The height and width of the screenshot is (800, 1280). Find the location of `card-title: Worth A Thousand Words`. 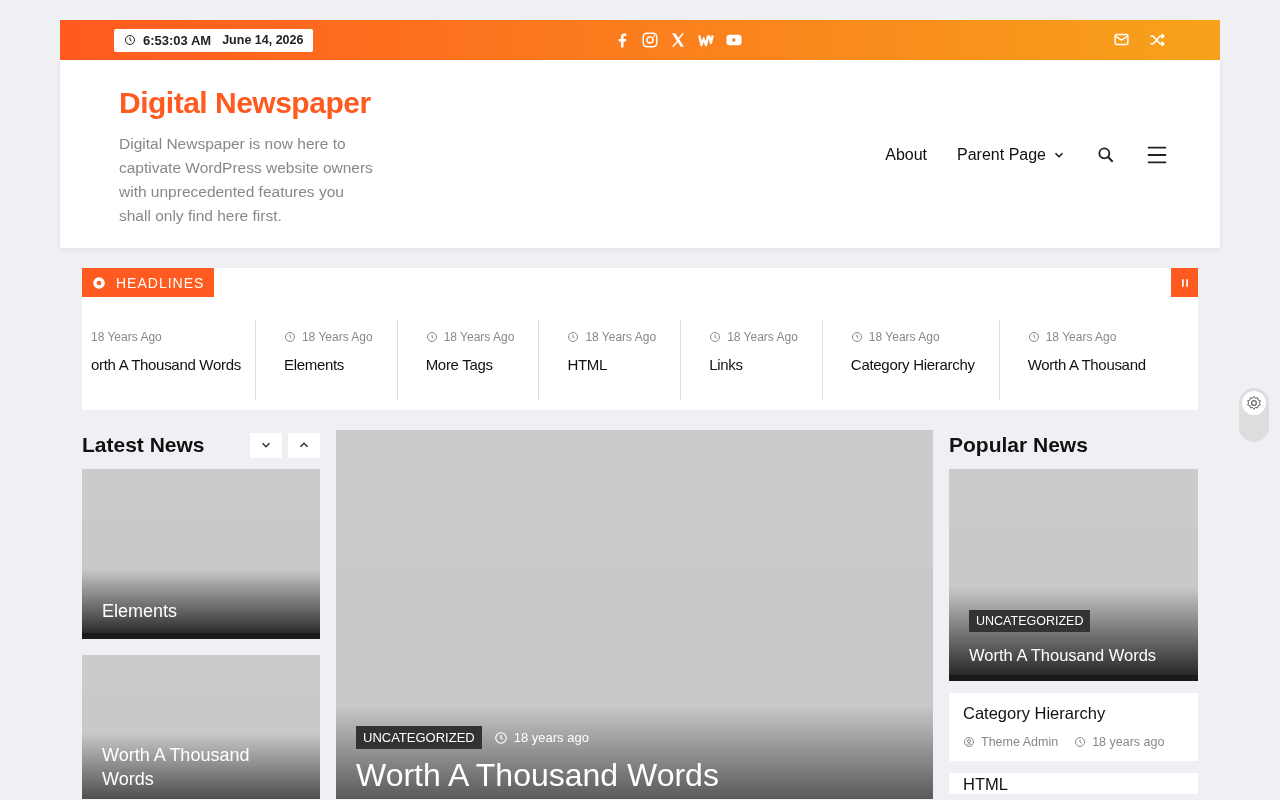

card-title: Worth A Thousand Words is located at coordinates (1078, 655).